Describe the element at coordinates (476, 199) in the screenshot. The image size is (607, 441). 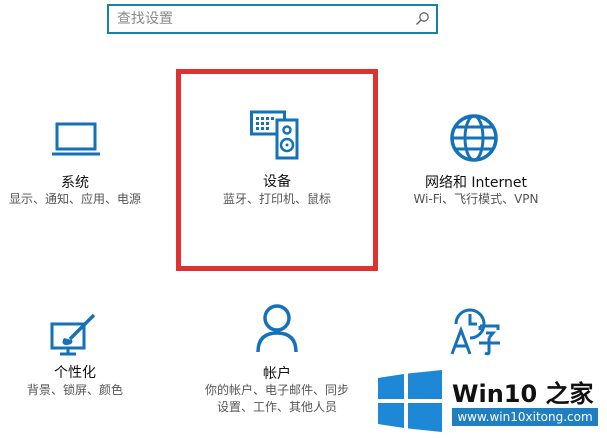
I see `tile-description: Wi-Fi、飞行模式、VPN` at that location.